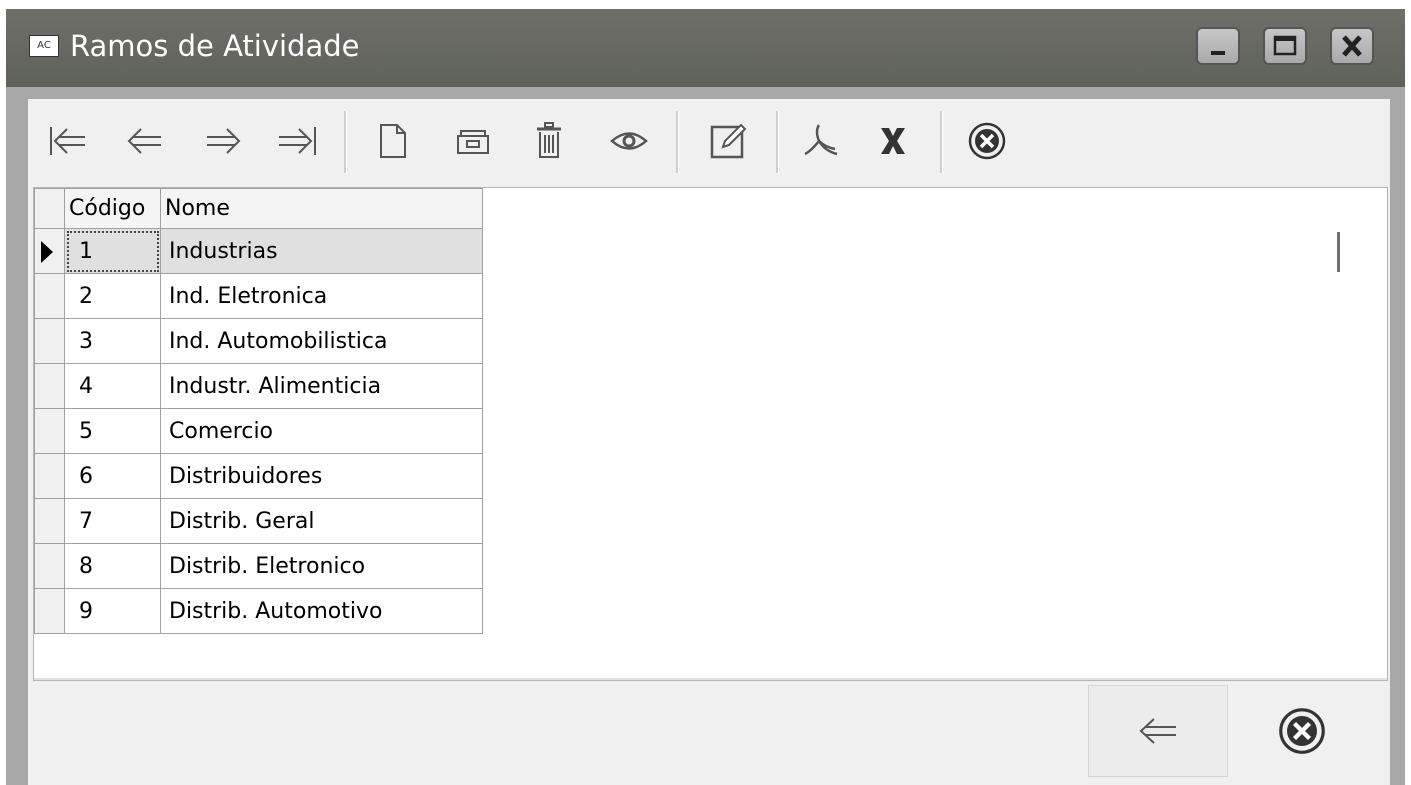  Describe the element at coordinates (321, 208) in the screenshot. I see `column-header-nome: Nome` at that location.